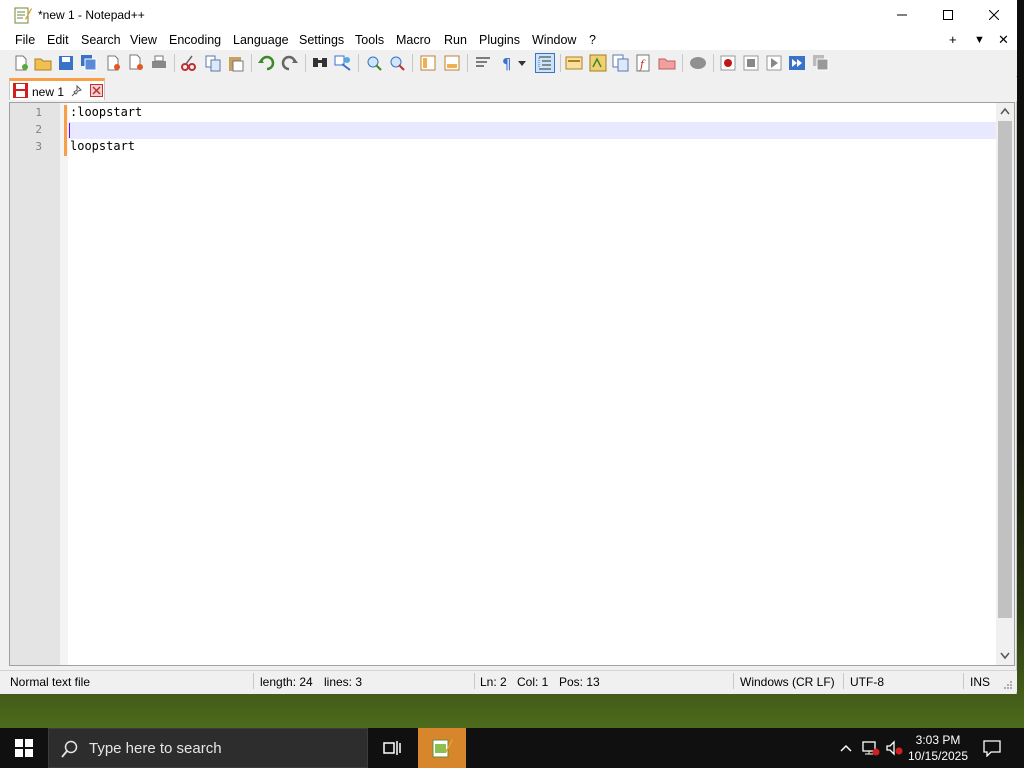  What do you see at coordinates (980, 682) in the screenshot?
I see `status-insert-mode: INS` at bounding box center [980, 682].